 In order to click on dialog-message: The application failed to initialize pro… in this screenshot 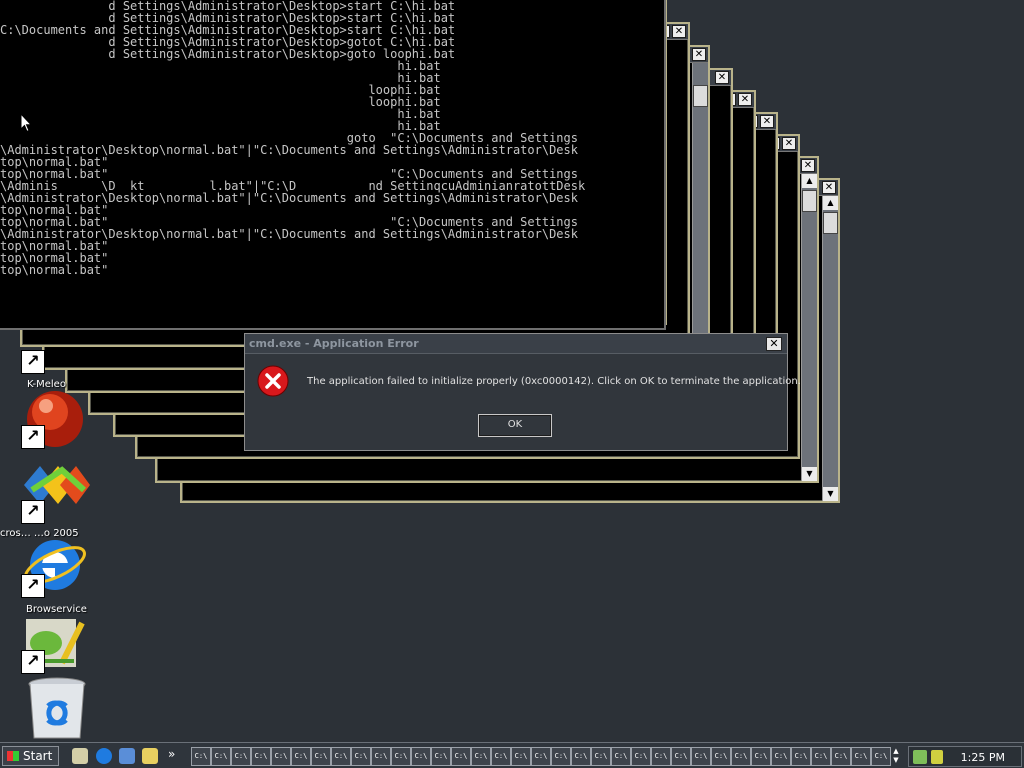, I will do `click(554, 381)`.